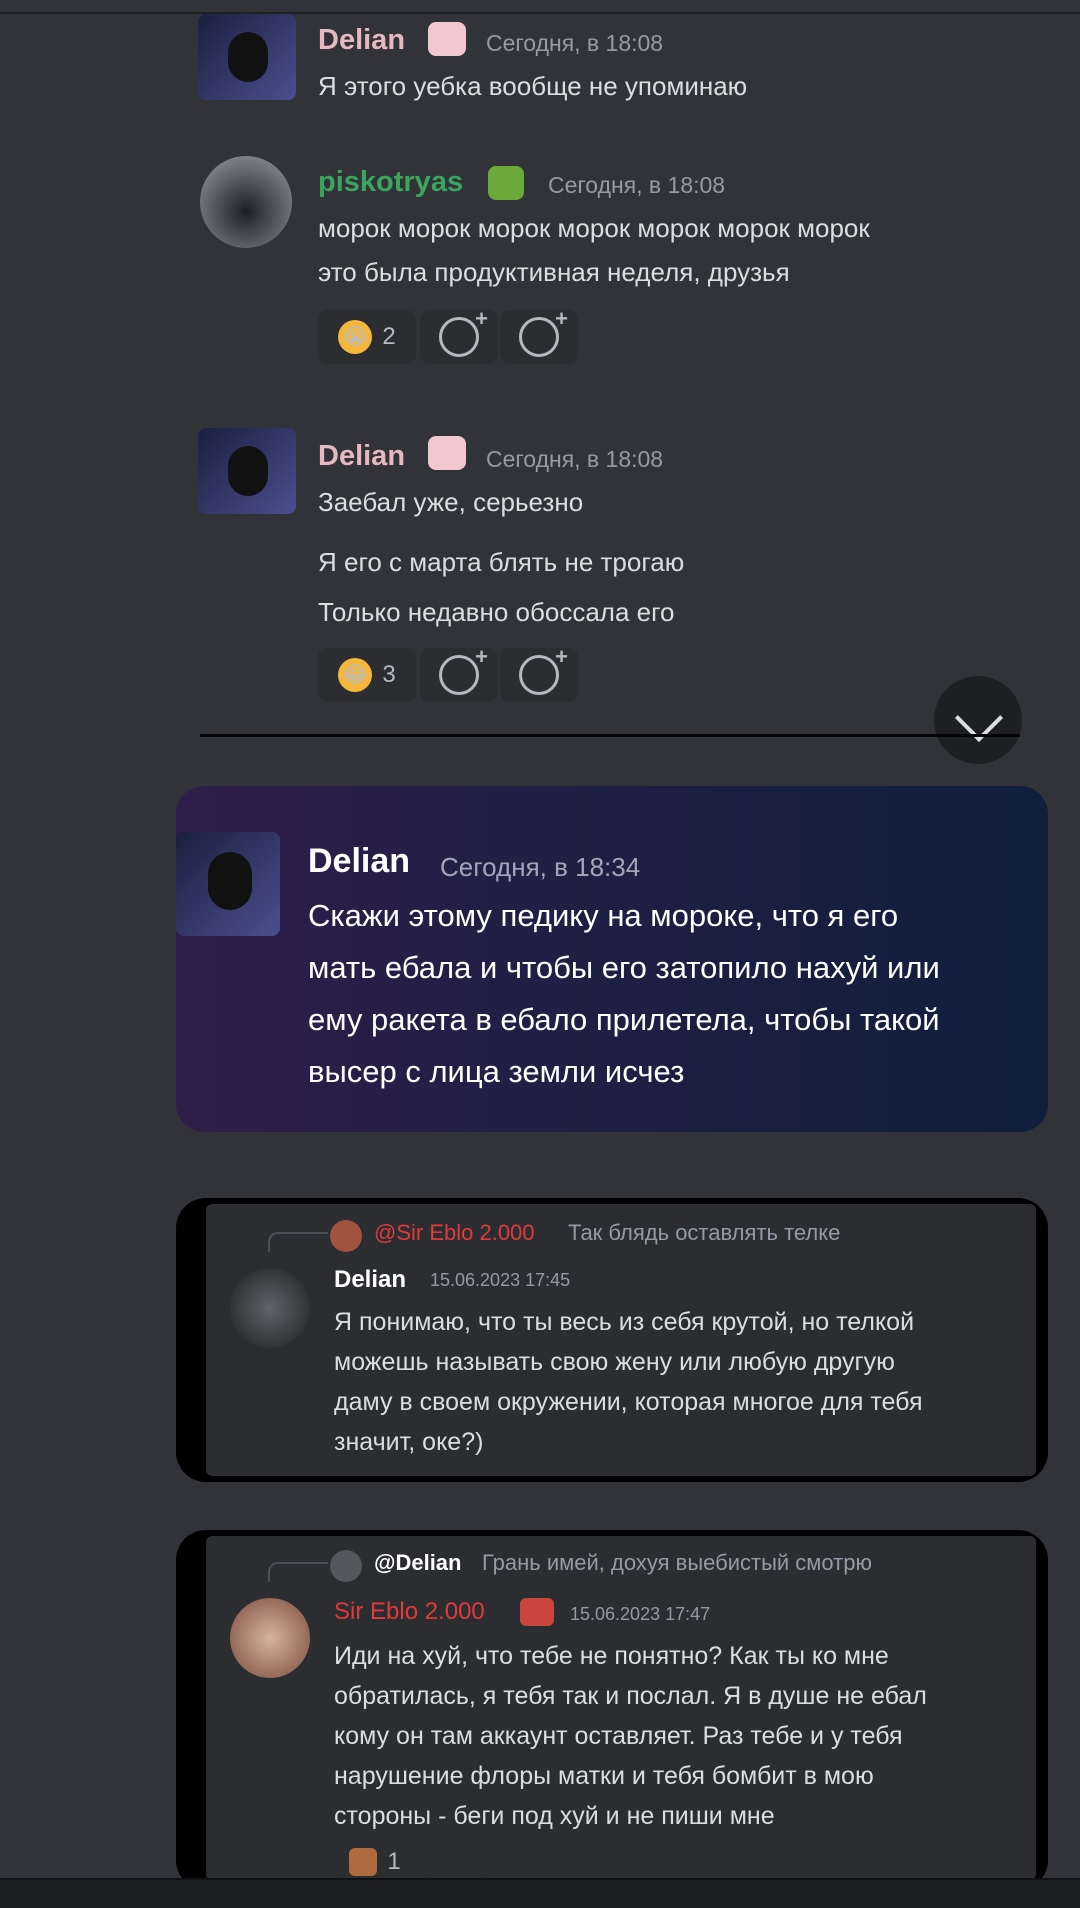 The width and height of the screenshot is (1080, 1908). What do you see at coordinates (417, 1563) in the screenshot?
I see `reply-username: @Delian` at bounding box center [417, 1563].